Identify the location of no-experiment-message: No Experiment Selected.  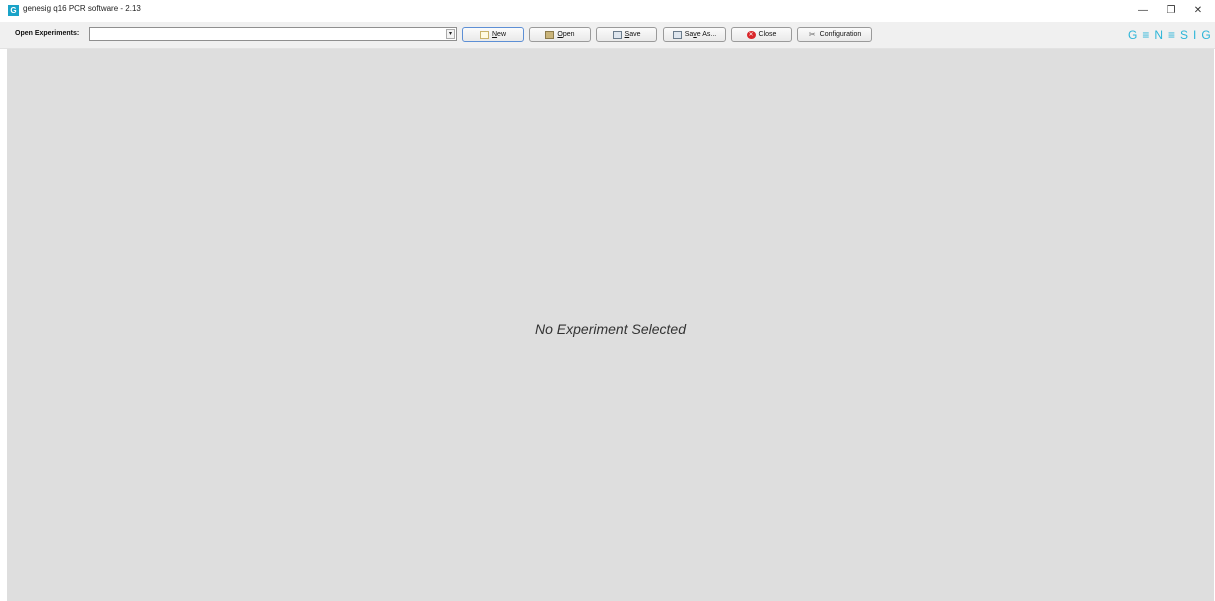
(610, 329).